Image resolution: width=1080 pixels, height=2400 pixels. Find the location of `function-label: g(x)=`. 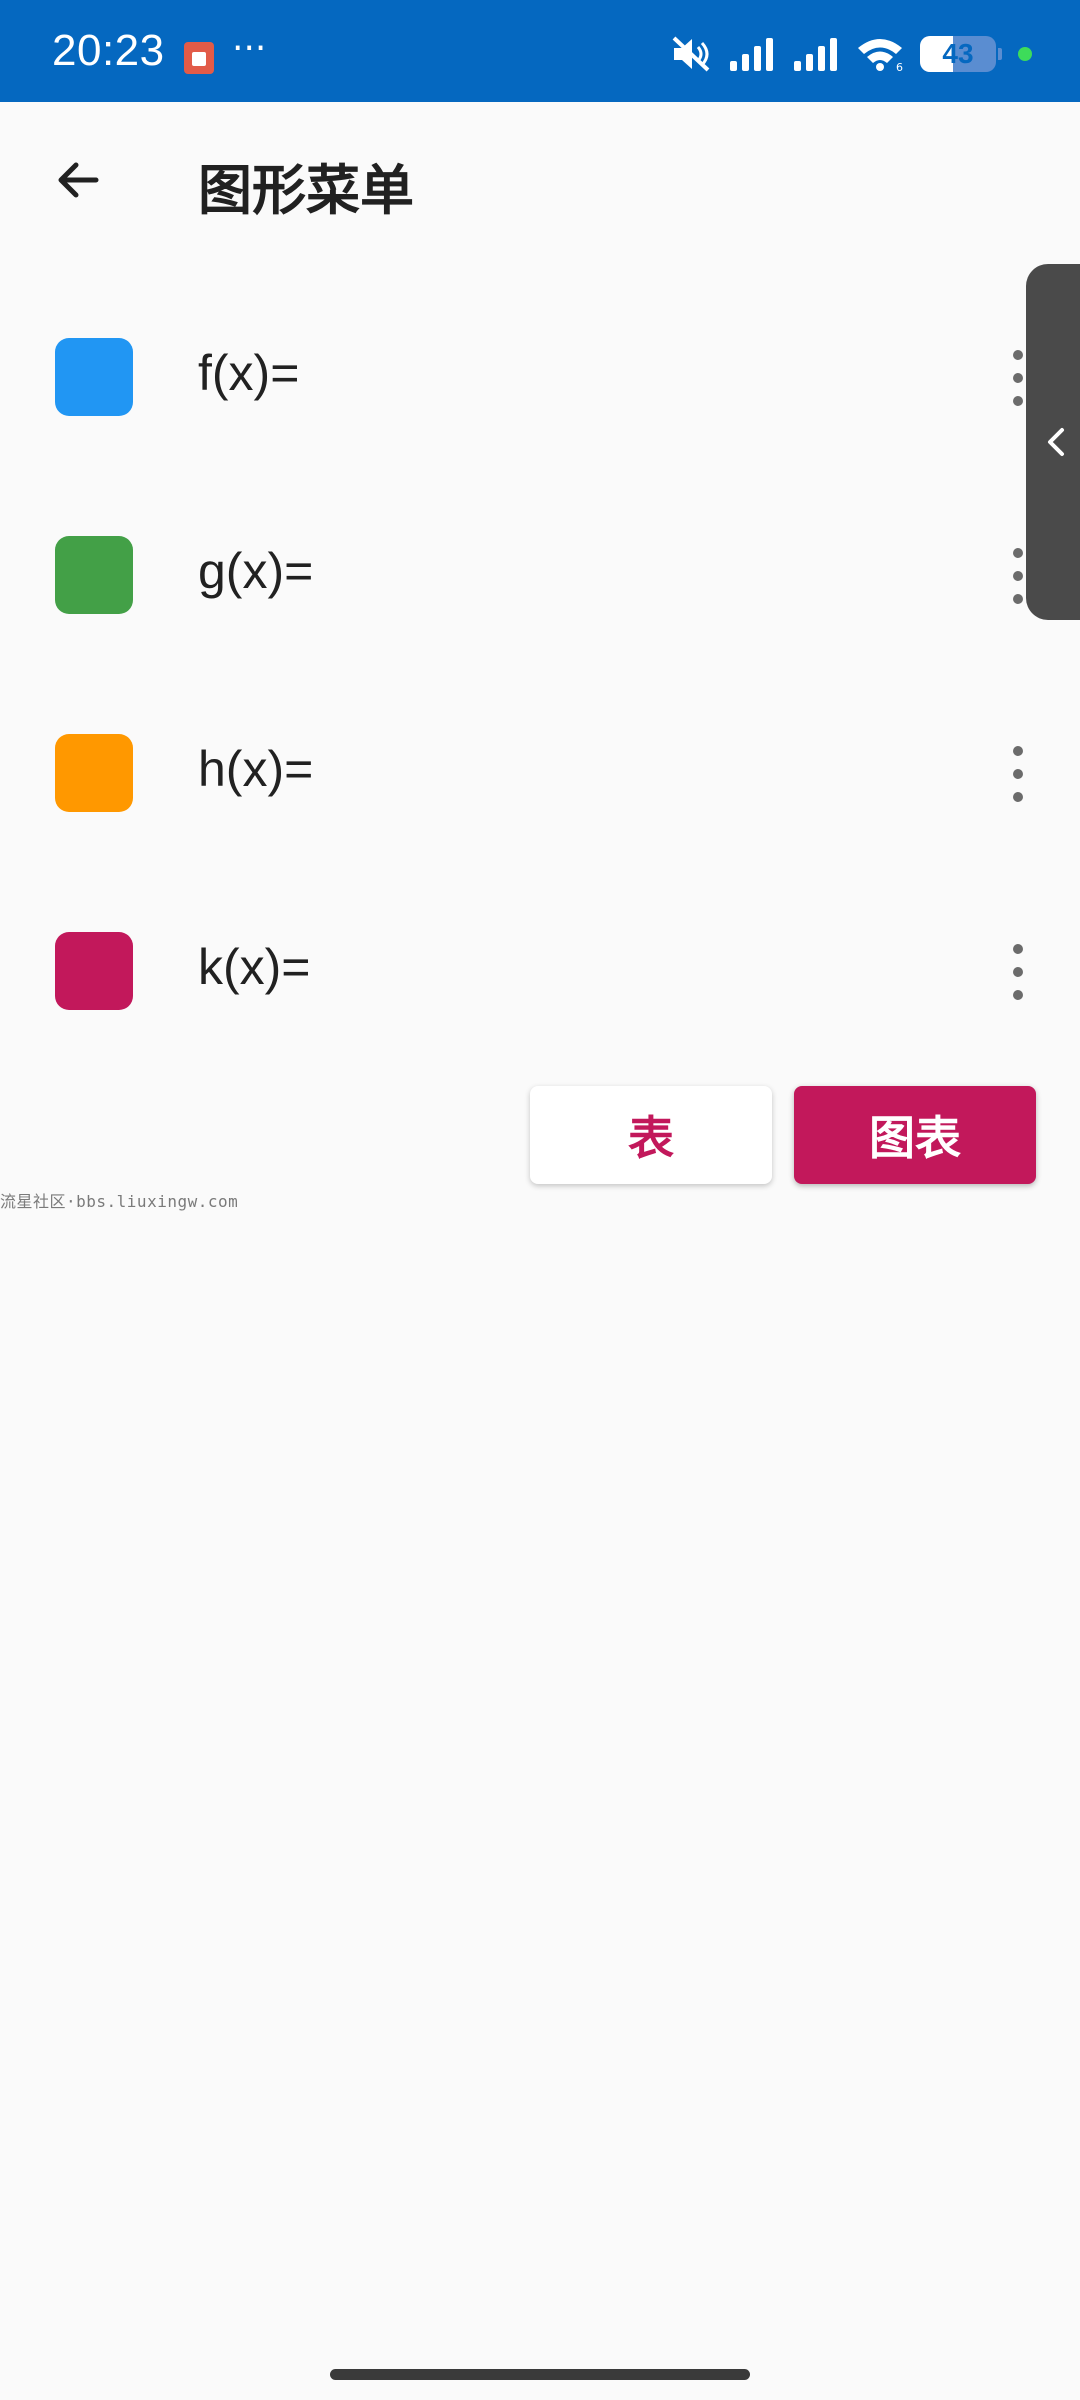

function-label: g(x)= is located at coordinates (256, 571).